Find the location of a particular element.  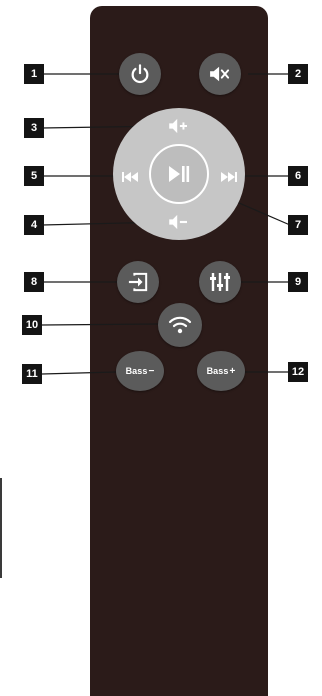

bass-down-label: Bass − is located at coordinates (140, 371).